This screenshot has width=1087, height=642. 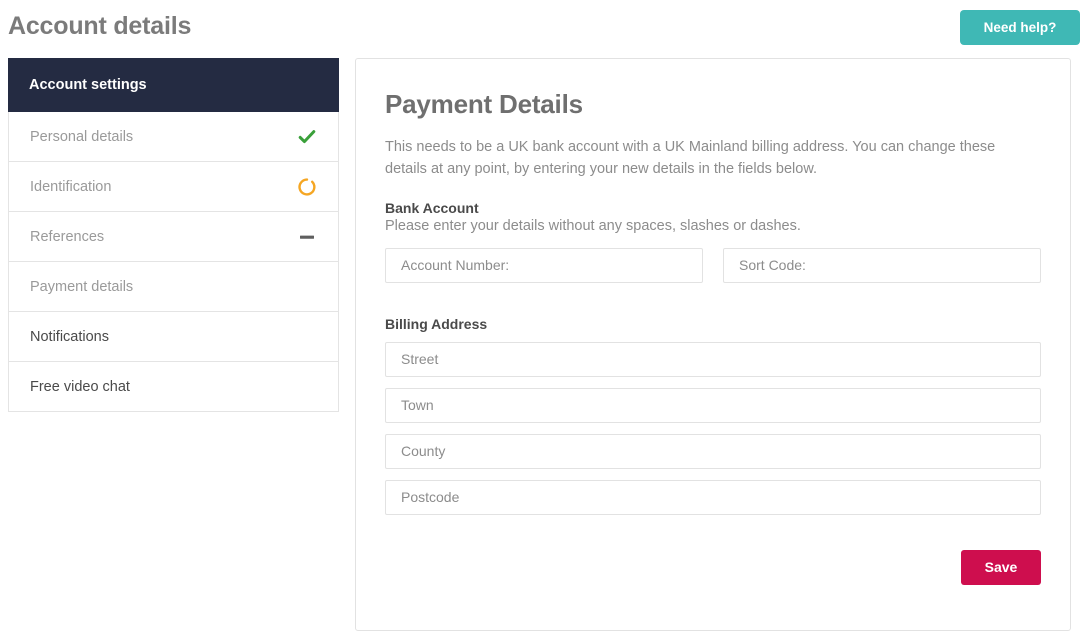 What do you see at coordinates (173, 85) in the screenshot?
I see `sidebar-heading: Account settings` at bounding box center [173, 85].